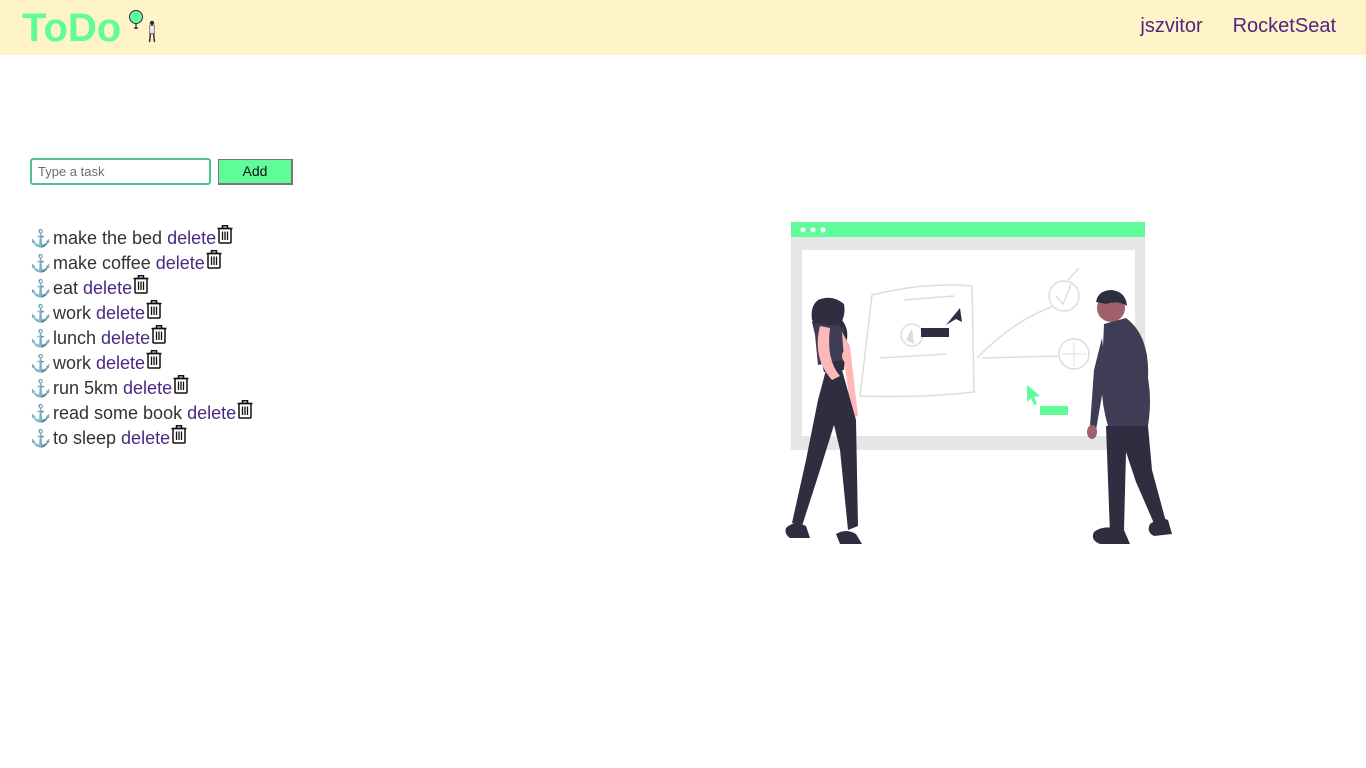 The width and height of the screenshot is (1366, 768). I want to click on list-item: ⚓ make coffee delete, so click(141, 263).